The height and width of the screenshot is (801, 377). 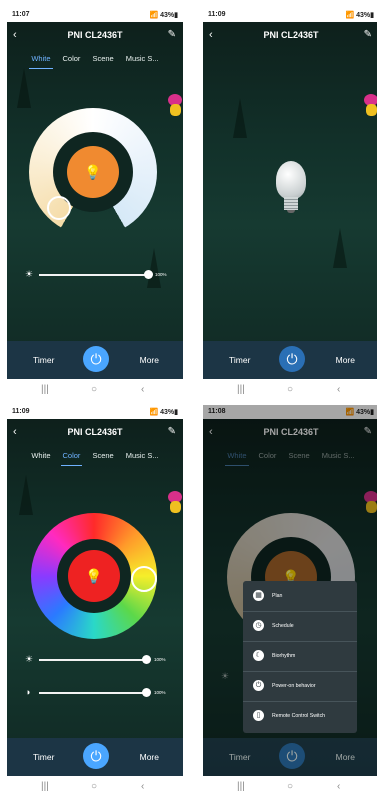 I want to click on saturation-slider, so click(x=94, y=693).